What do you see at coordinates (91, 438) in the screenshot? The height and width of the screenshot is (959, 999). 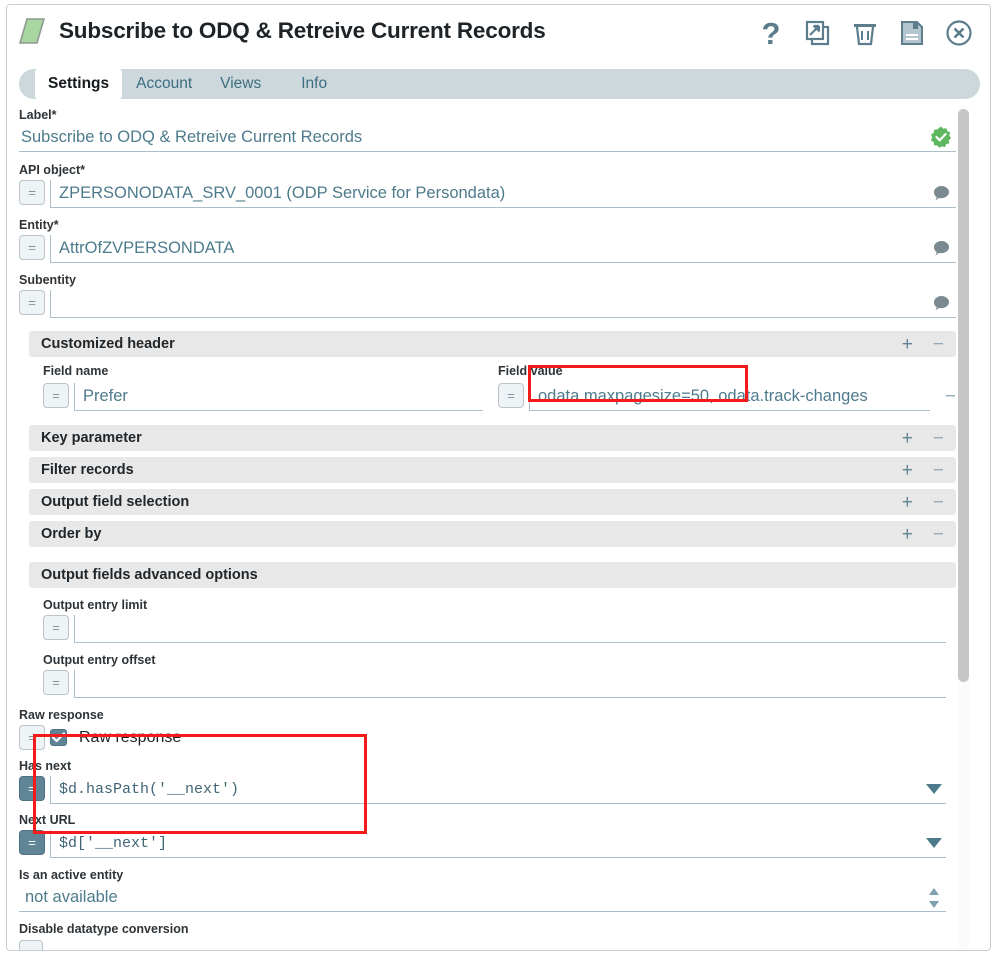 I see `section-key-parameter-title: Key parameter` at bounding box center [91, 438].